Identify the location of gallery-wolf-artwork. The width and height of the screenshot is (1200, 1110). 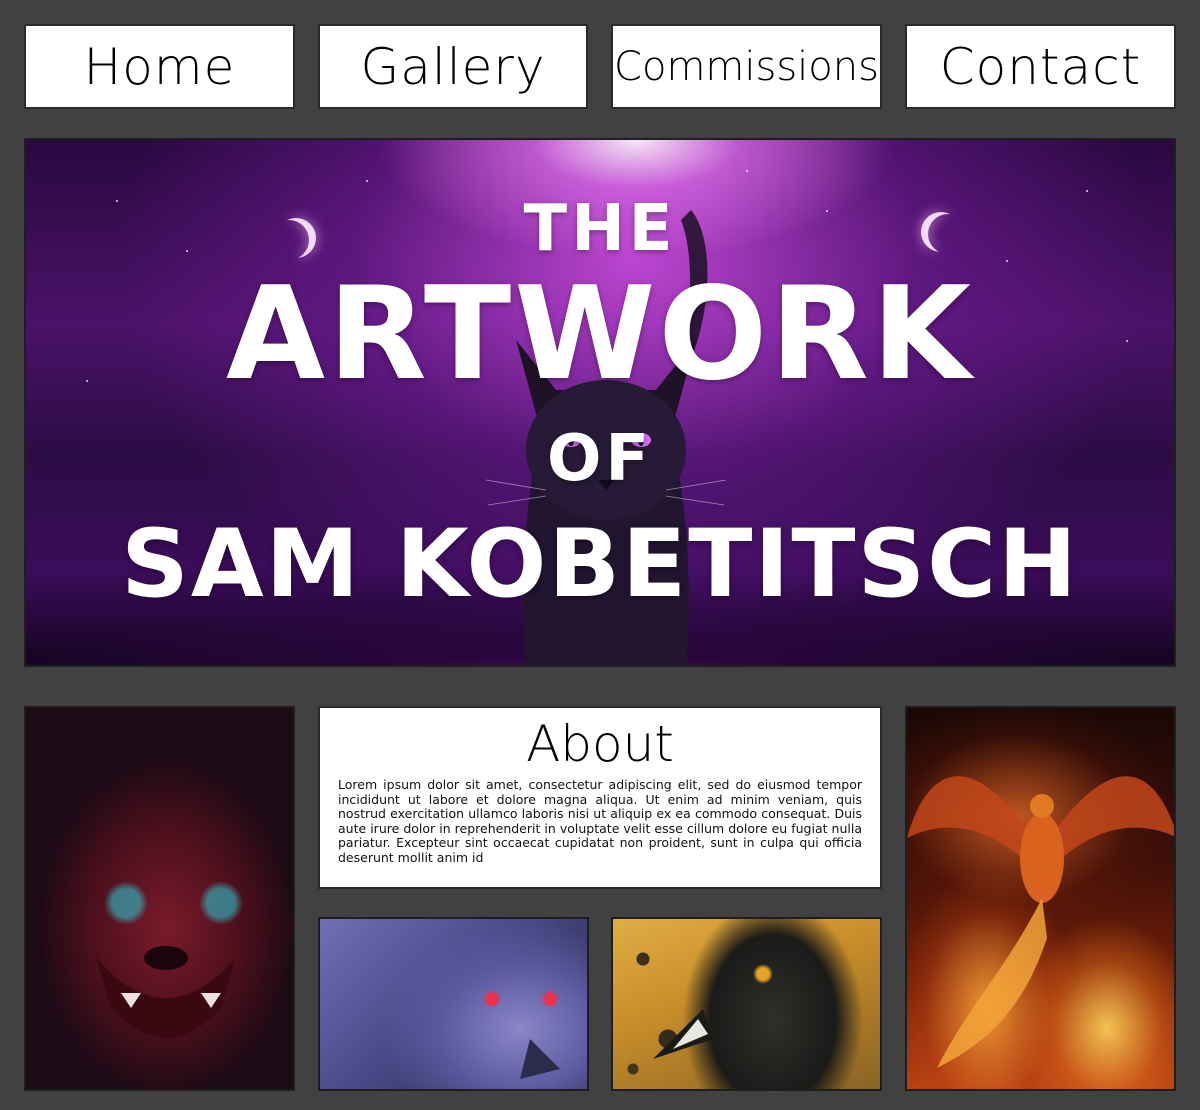
(453, 1004).